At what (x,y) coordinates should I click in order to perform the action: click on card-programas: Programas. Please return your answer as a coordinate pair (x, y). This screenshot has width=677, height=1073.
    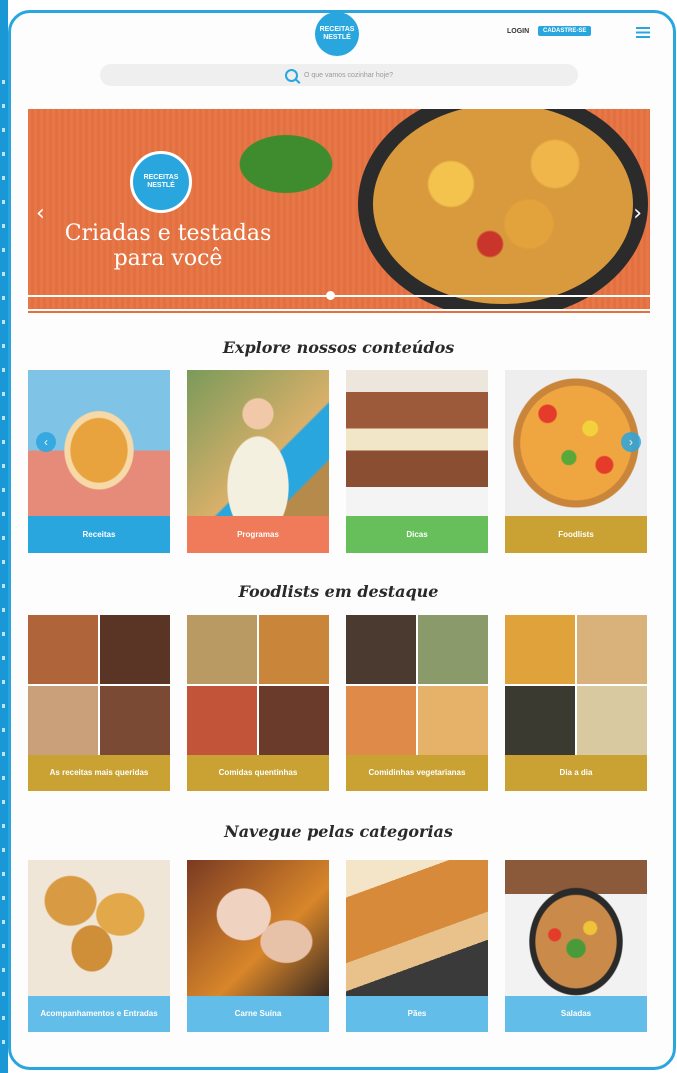
    Looking at the image, I should click on (258, 461).